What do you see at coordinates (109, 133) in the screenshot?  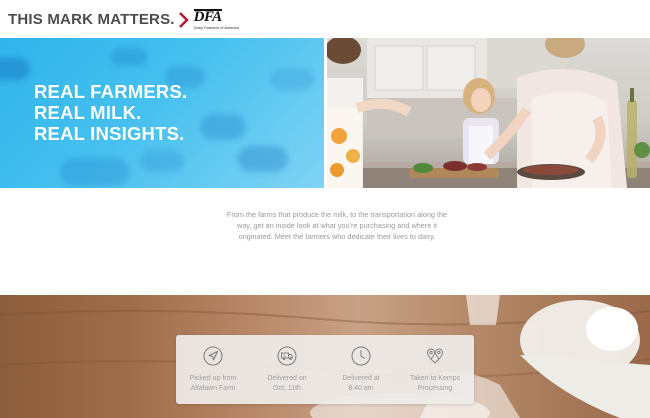 I see `hero-headline-line: REAL INSIGHTS.` at bounding box center [109, 133].